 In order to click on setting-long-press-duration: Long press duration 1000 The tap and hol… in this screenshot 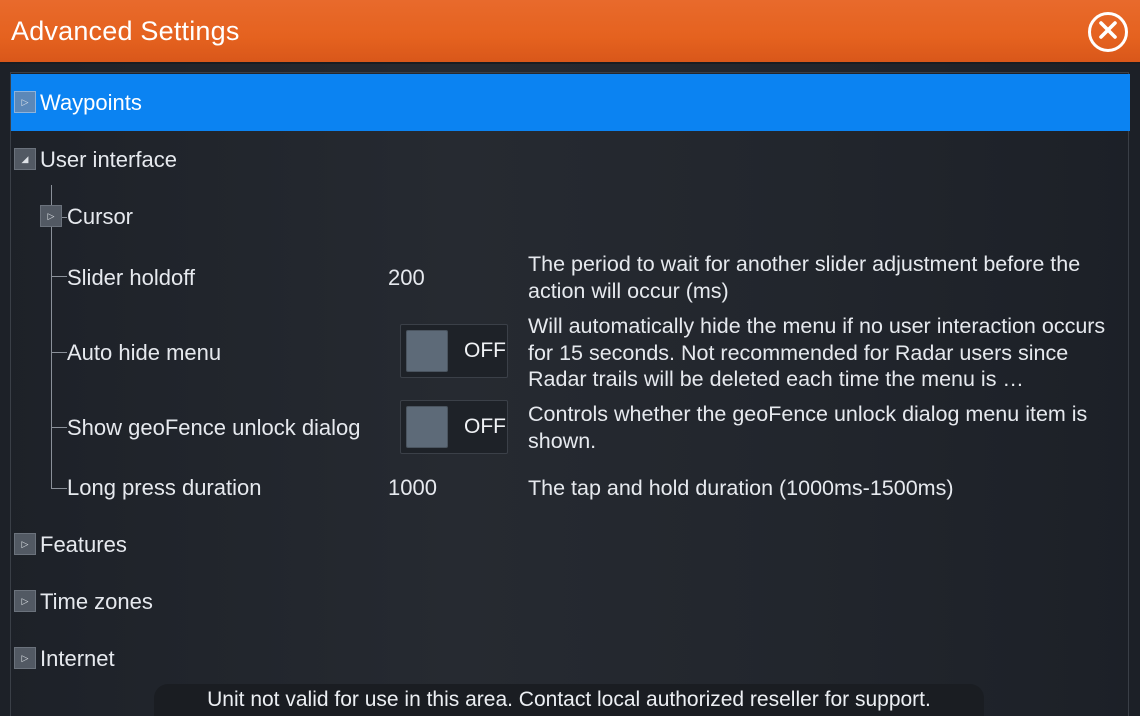, I will do `click(570, 489)`.